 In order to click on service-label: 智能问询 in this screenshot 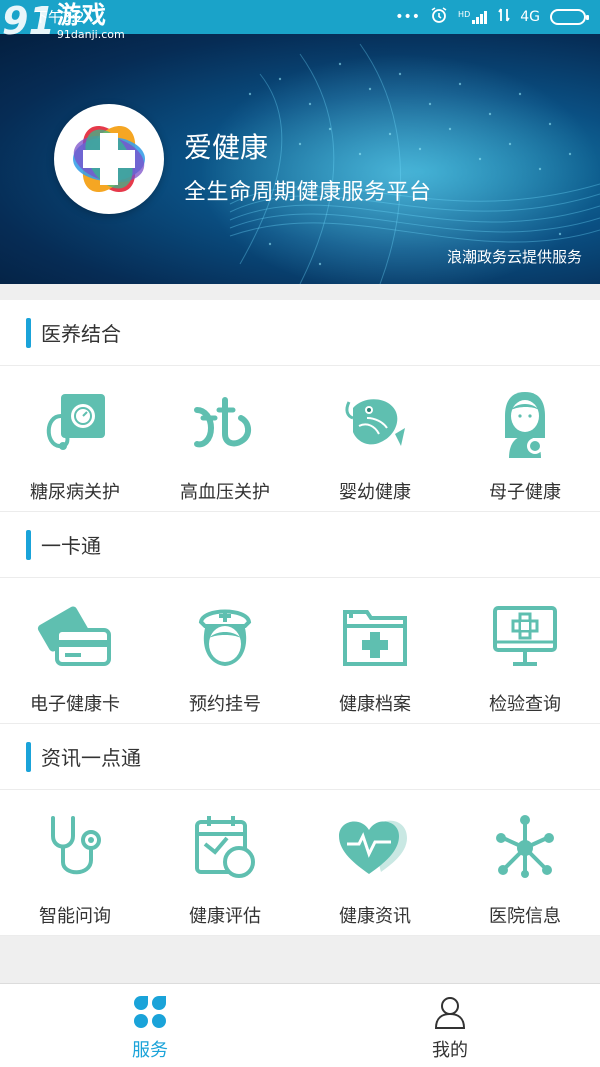, I will do `click(75, 916)`.